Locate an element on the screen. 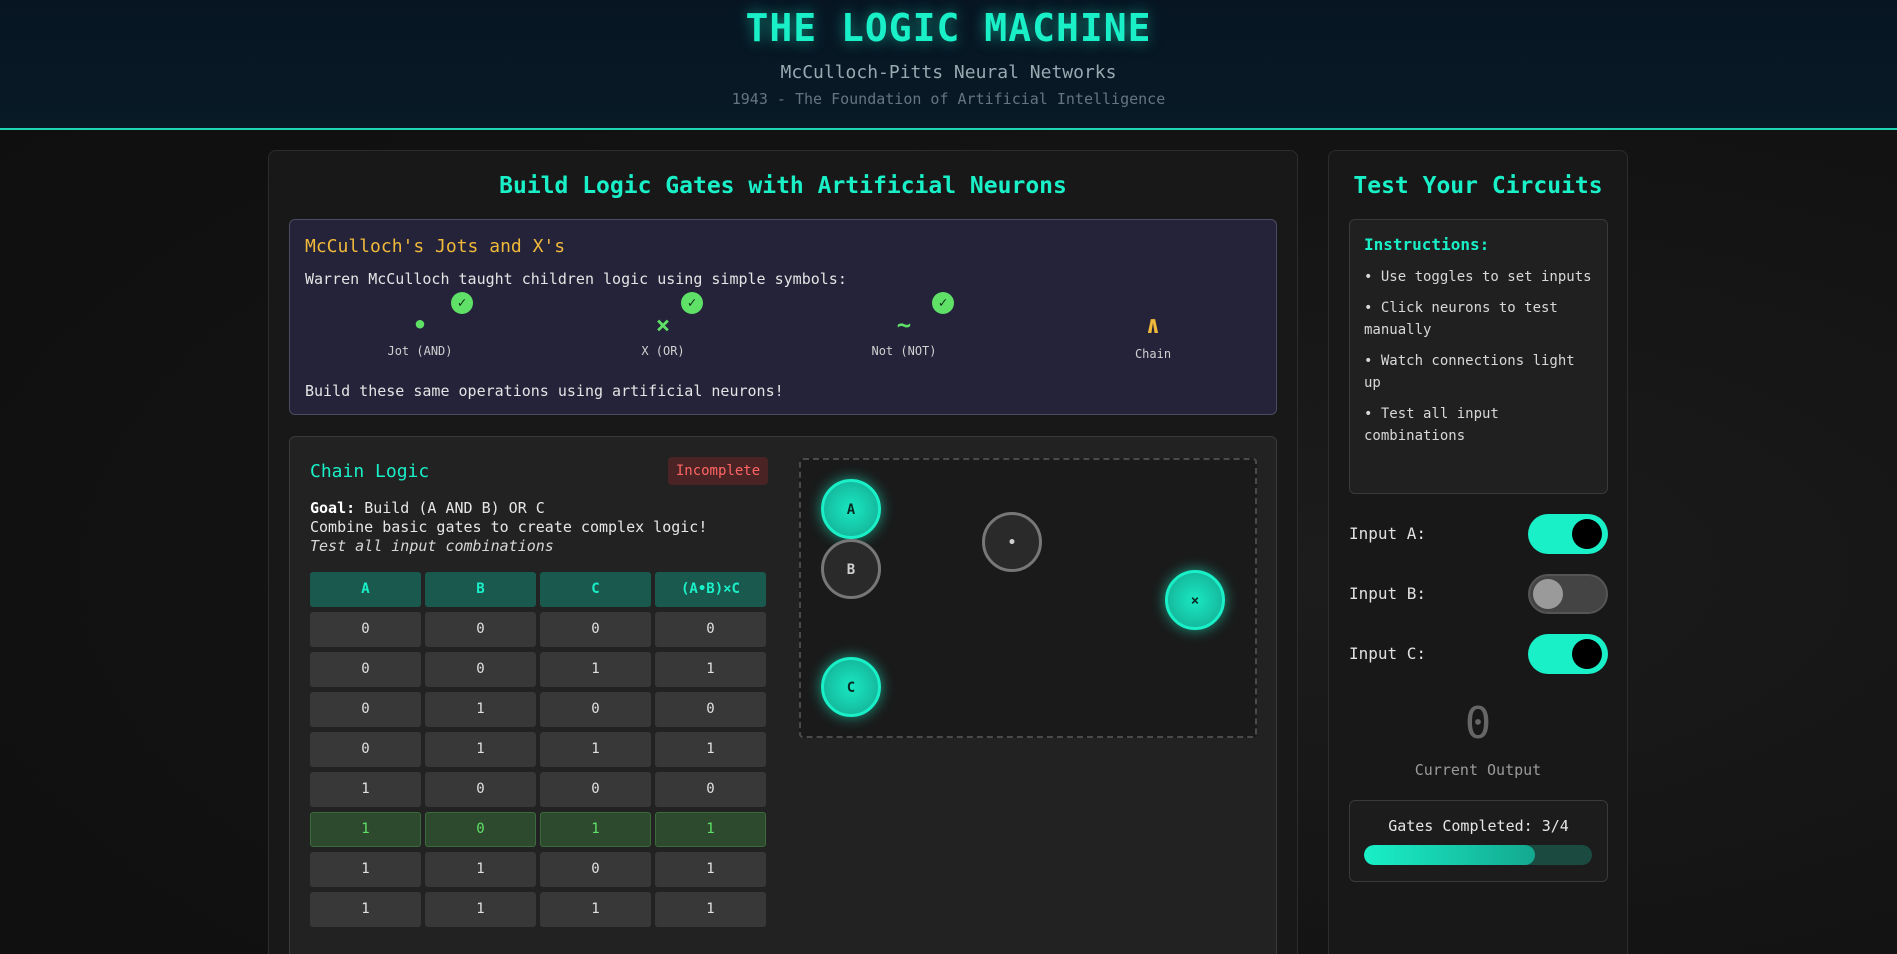 The width and height of the screenshot is (1897, 954). header-cell: C is located at coordinates (595, 589).